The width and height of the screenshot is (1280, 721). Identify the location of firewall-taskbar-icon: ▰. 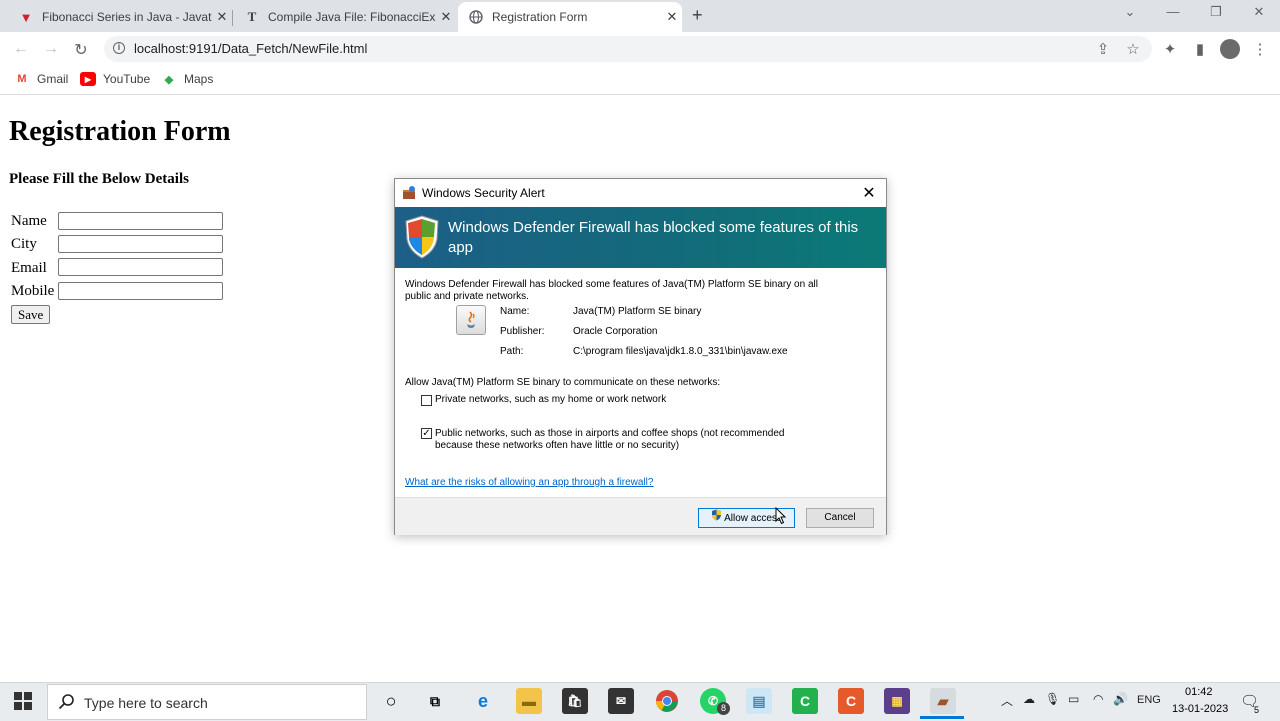
(943, 701).